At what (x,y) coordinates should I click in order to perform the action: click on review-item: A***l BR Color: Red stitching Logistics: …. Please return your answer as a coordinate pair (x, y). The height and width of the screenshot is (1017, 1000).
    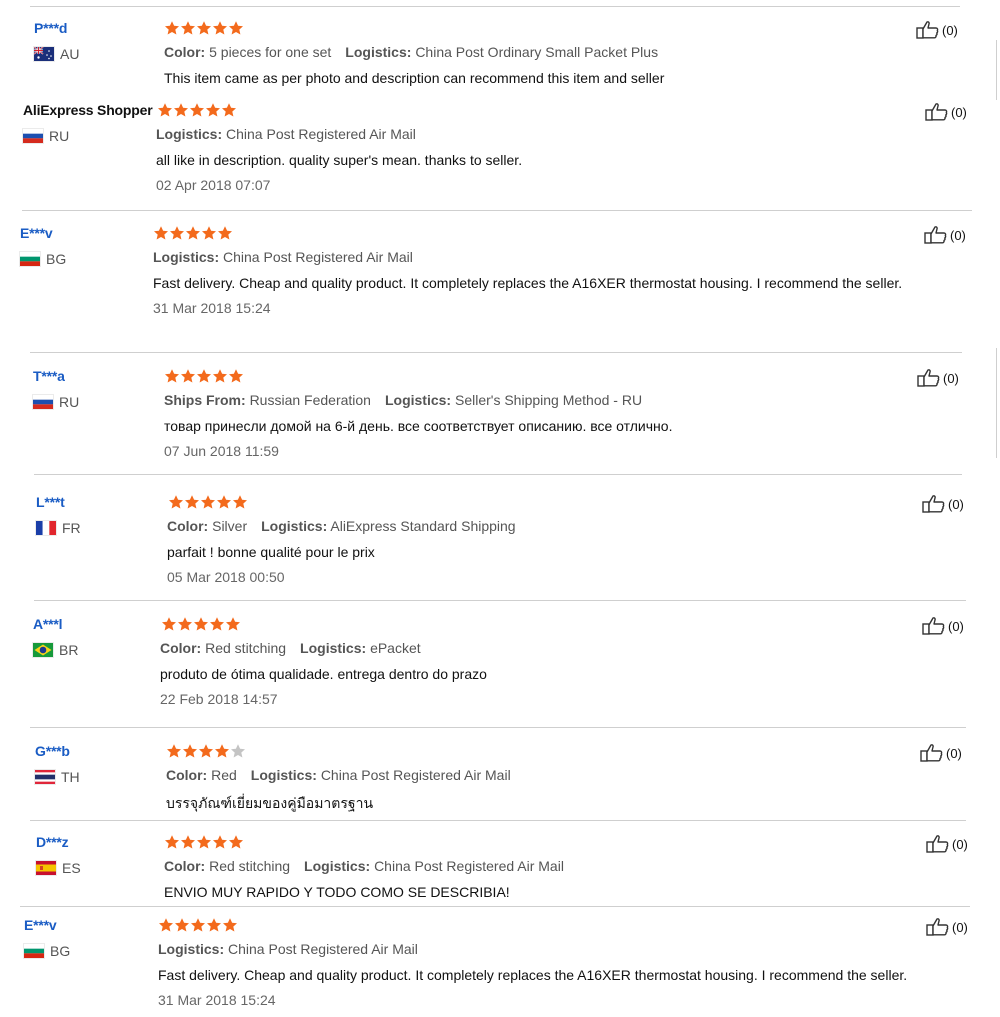
    Looking at the image, I should click on (503, 666).